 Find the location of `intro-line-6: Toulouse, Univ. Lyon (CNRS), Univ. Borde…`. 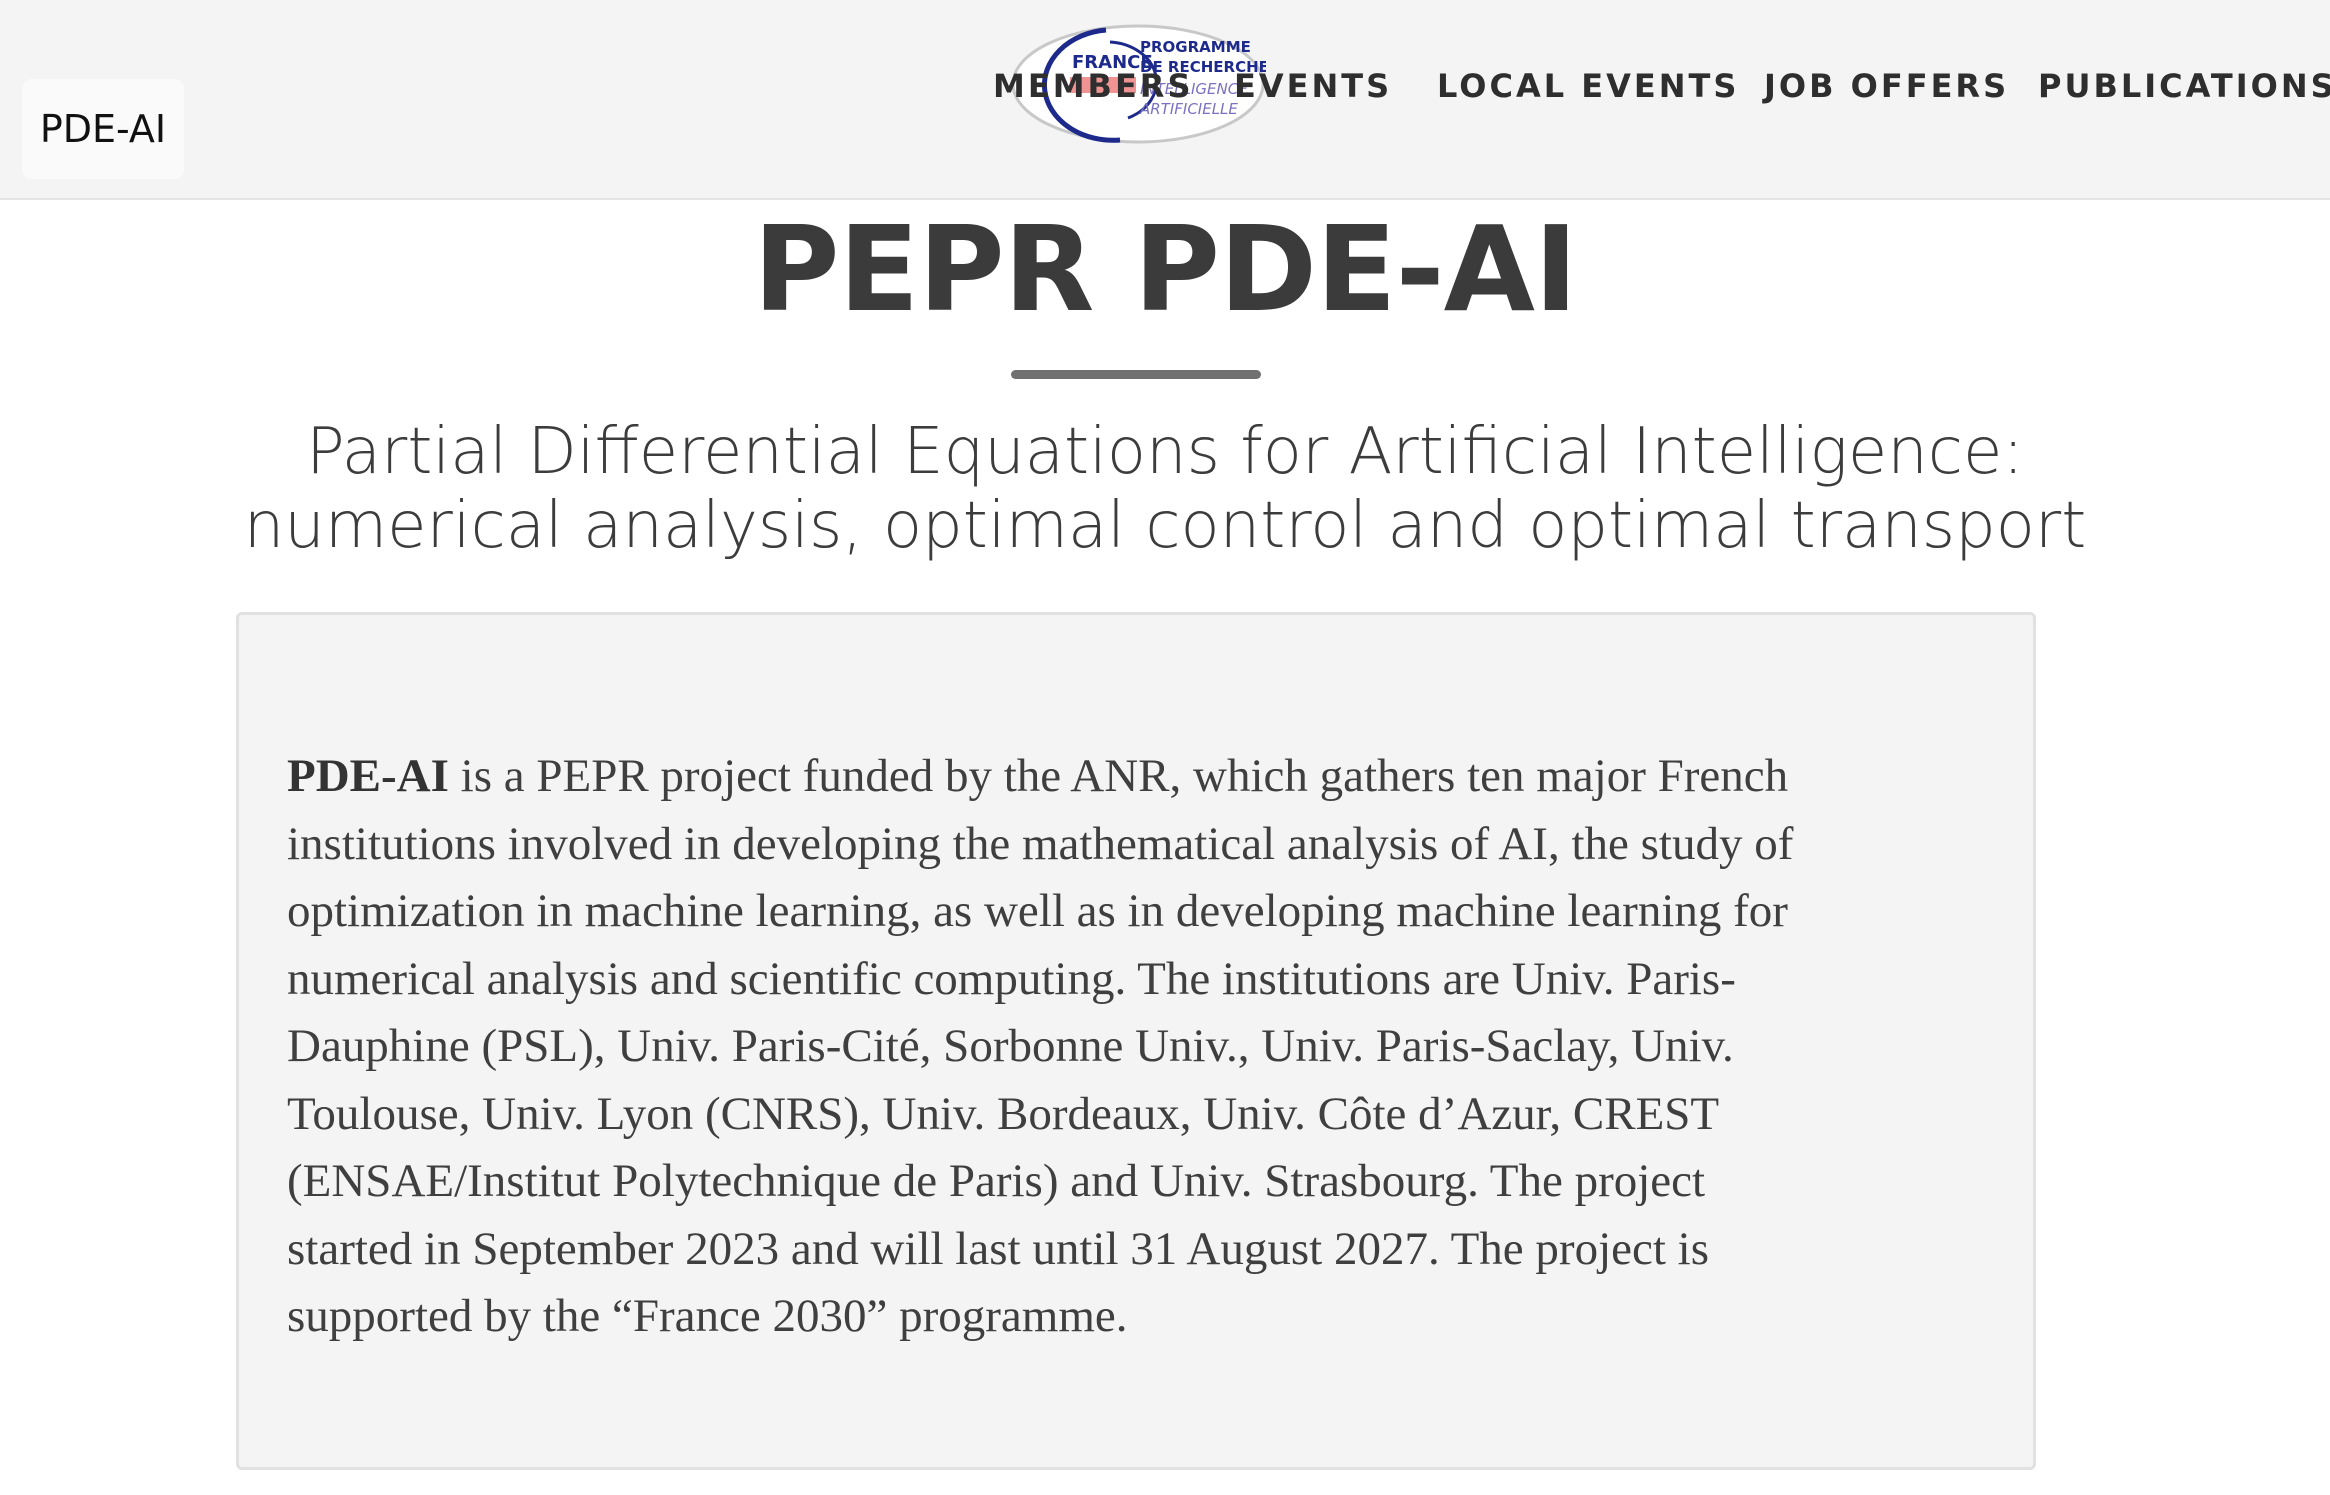

intro-line-6: Toulouse, Univ. Lyon (CNRS), Univ. Borde… is located at coordinates (1003, 1113).